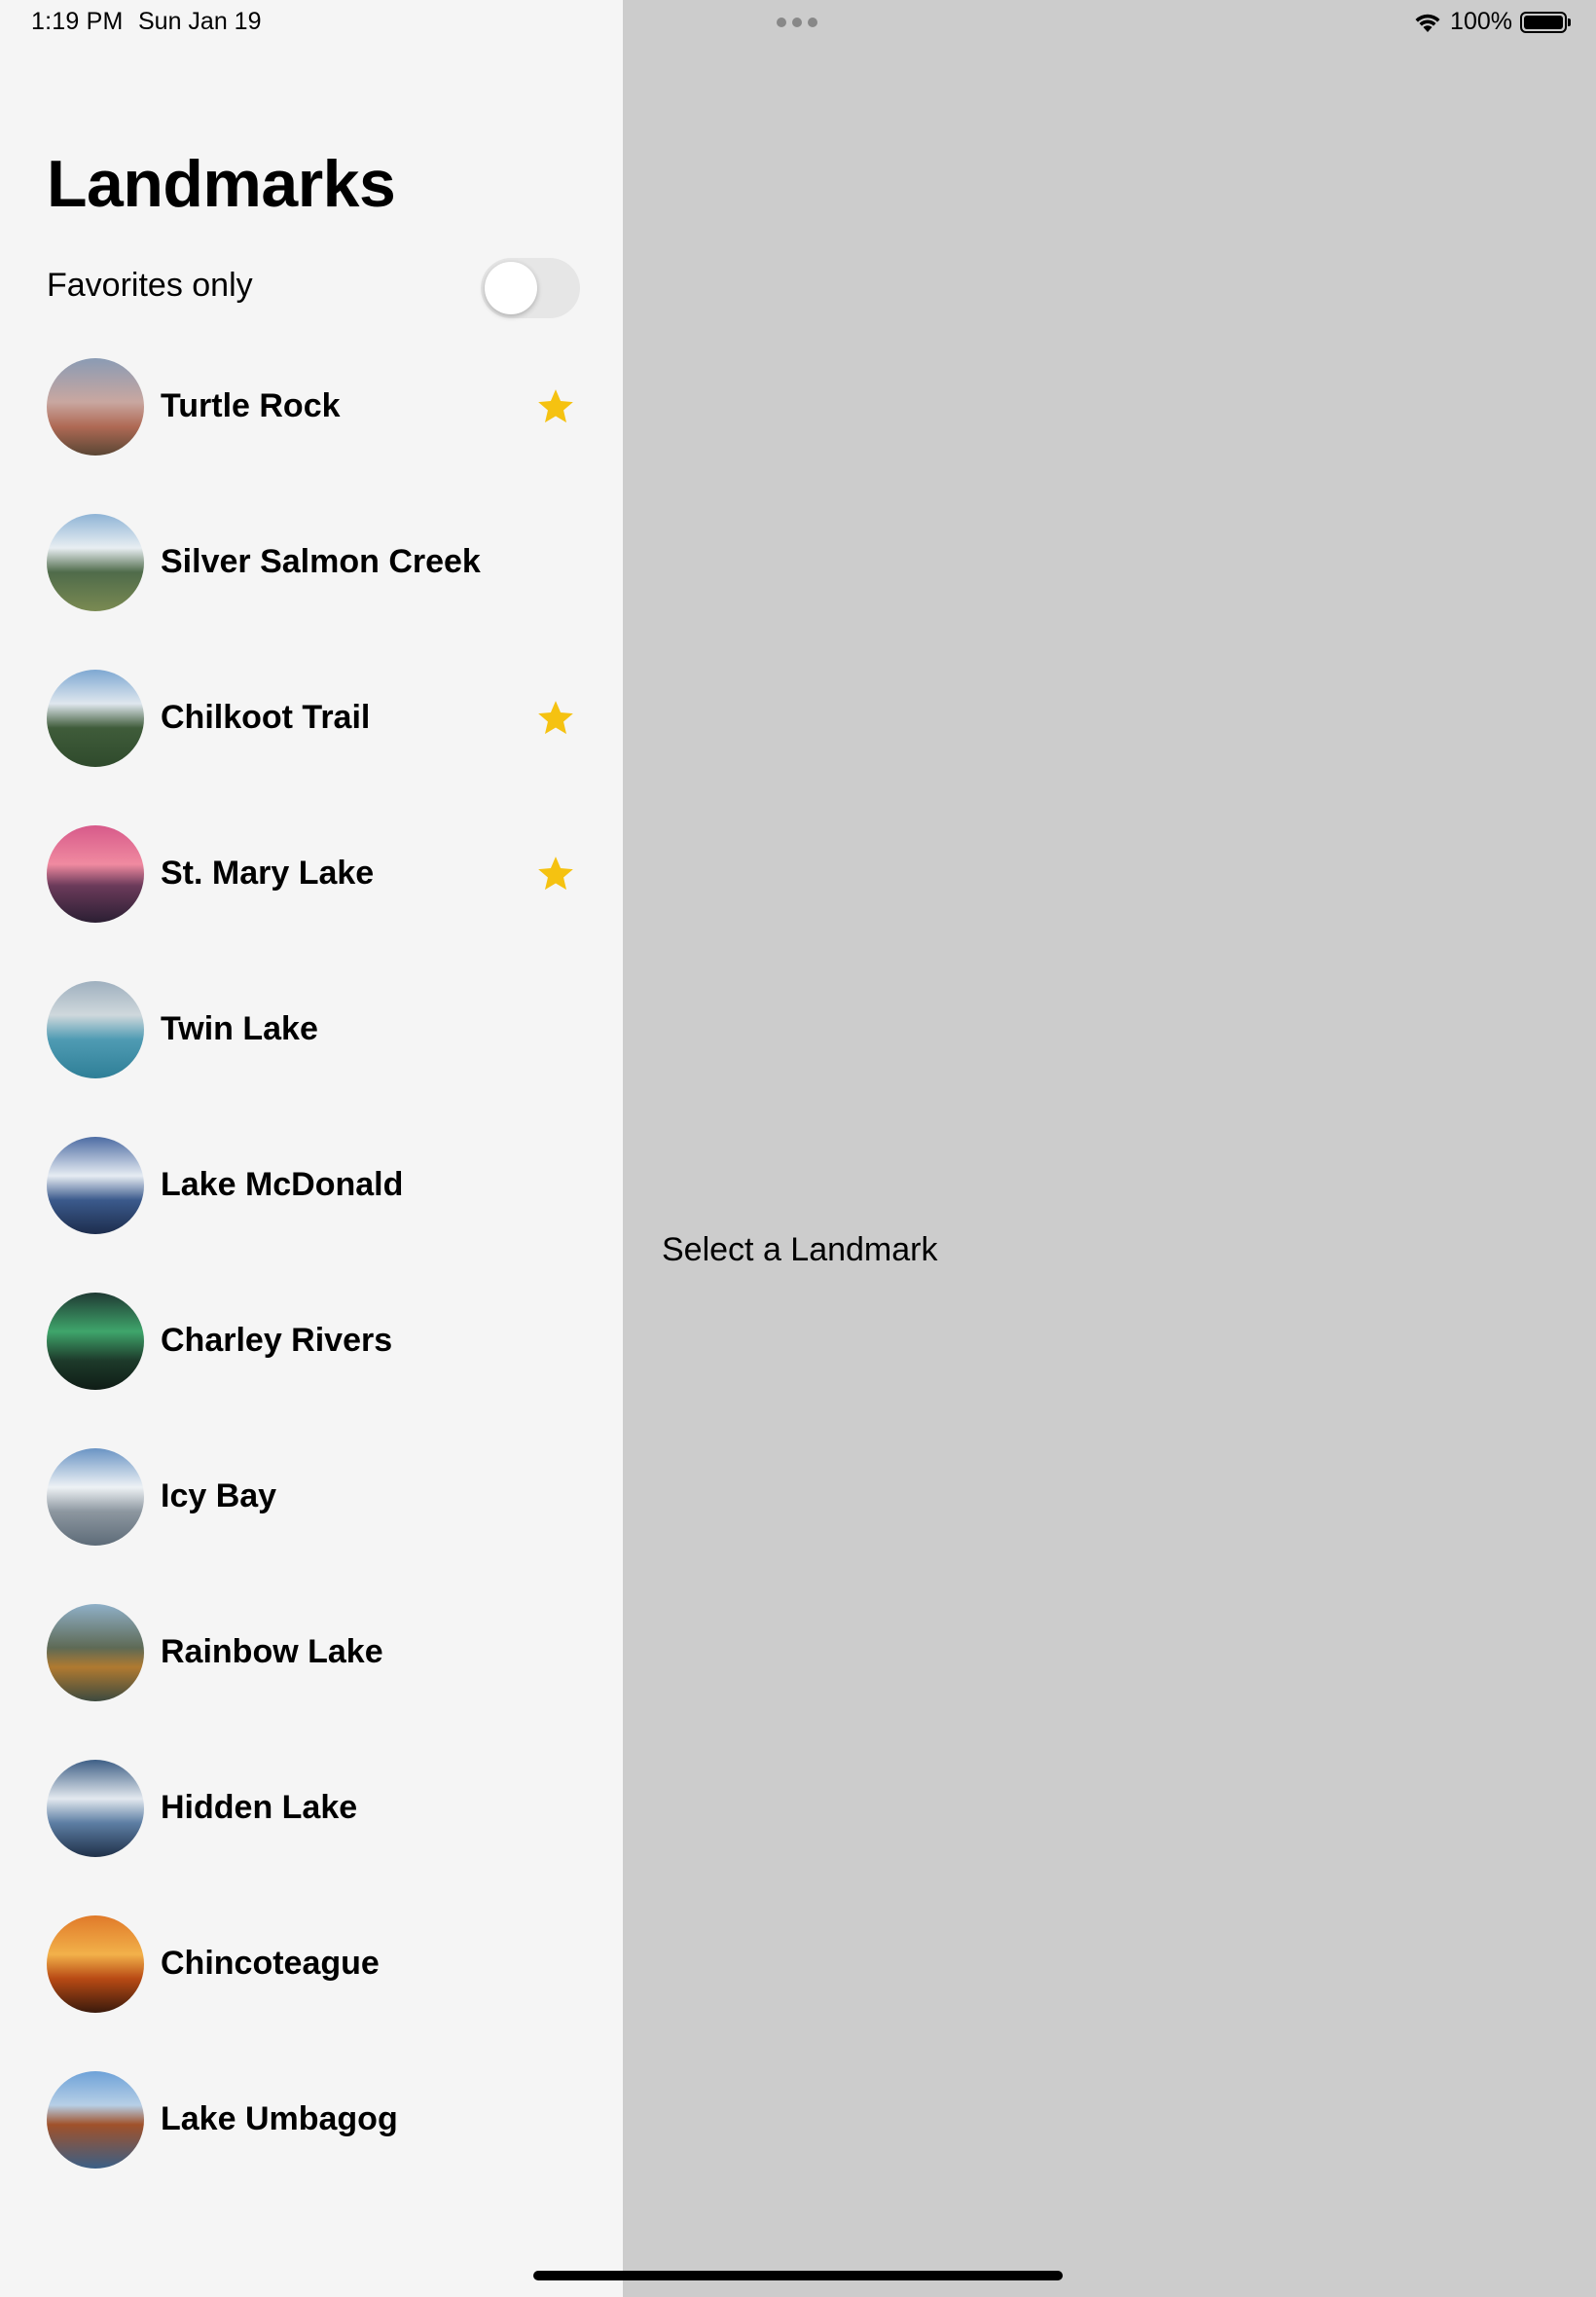 This screenshot has width=1596, height=2297. I want to click on page-title: Landmarks, so click(221, 184).